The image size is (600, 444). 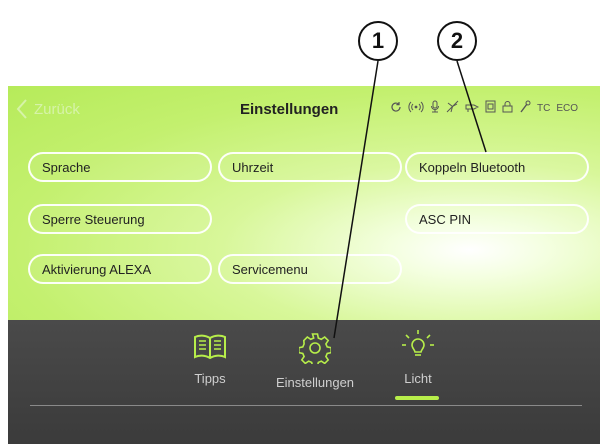 I want to click on divider, so click(x=306, y=405).